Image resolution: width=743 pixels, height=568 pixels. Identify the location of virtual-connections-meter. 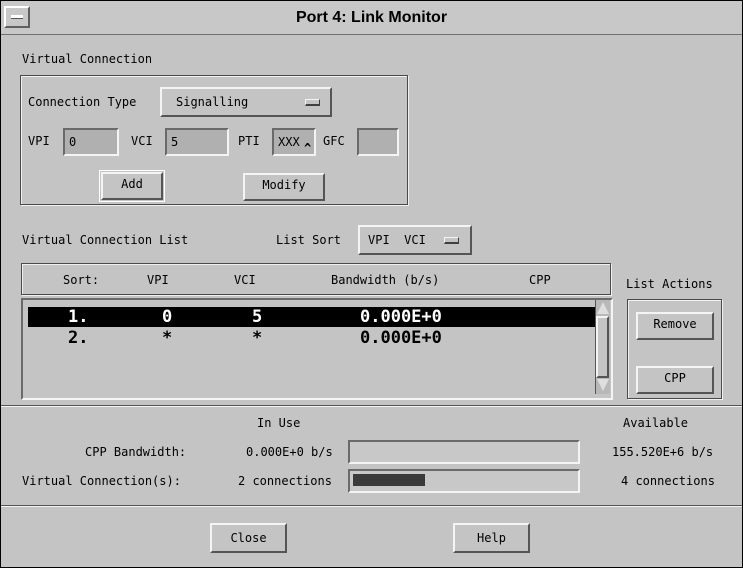
(464, 481).